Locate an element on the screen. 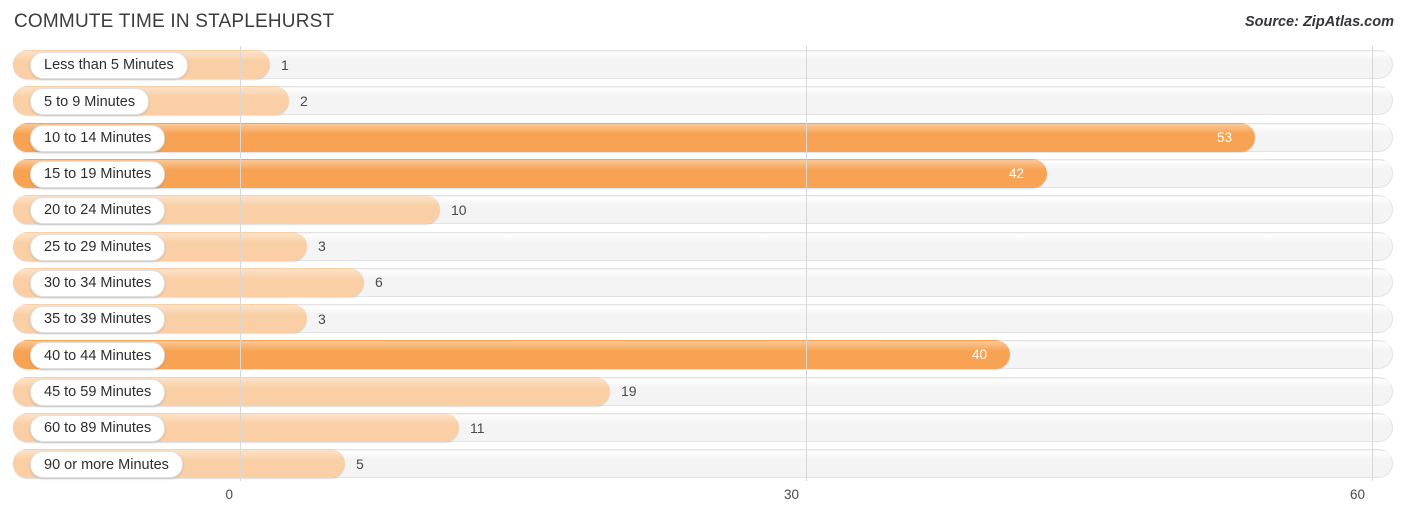 The height and width of the screenshot is (523, 1406). category-label-pill: 35 to 39 Minutes is located at coordinates (98, 320).